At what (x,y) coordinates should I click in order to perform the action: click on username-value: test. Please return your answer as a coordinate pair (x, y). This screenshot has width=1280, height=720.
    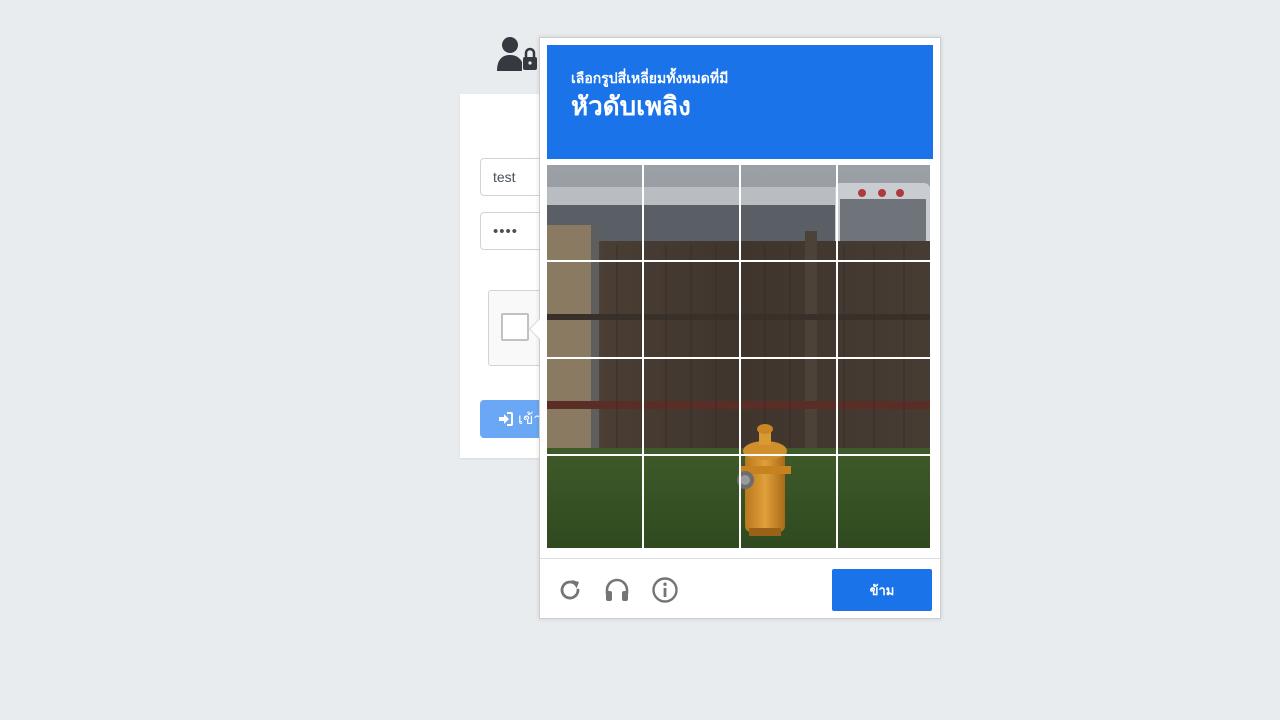
    Looking at the image, I should click on (504, 177).